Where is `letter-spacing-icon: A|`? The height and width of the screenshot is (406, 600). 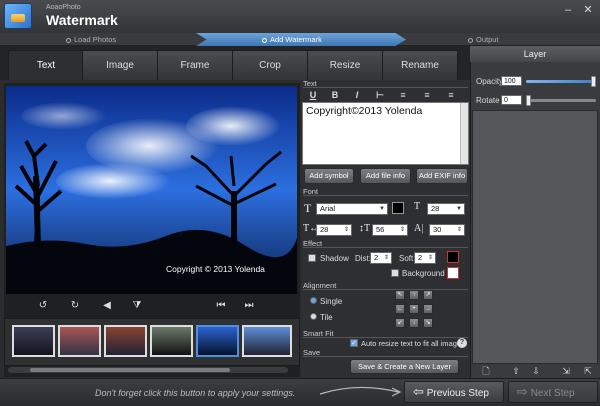
letter-spacing-icon: A| is located at coordinates (419, 228).